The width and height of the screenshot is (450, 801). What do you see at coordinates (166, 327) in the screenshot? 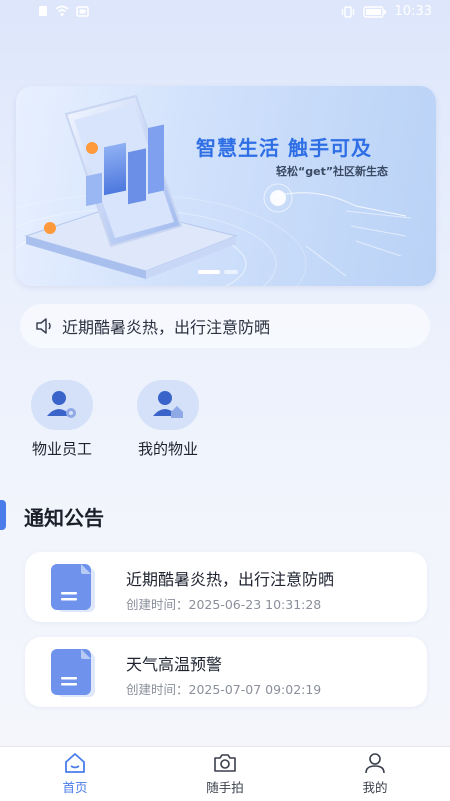
I see `notice-text: 近期酷暑炎热，出行注意防晒` at bounding box center [166, 327].